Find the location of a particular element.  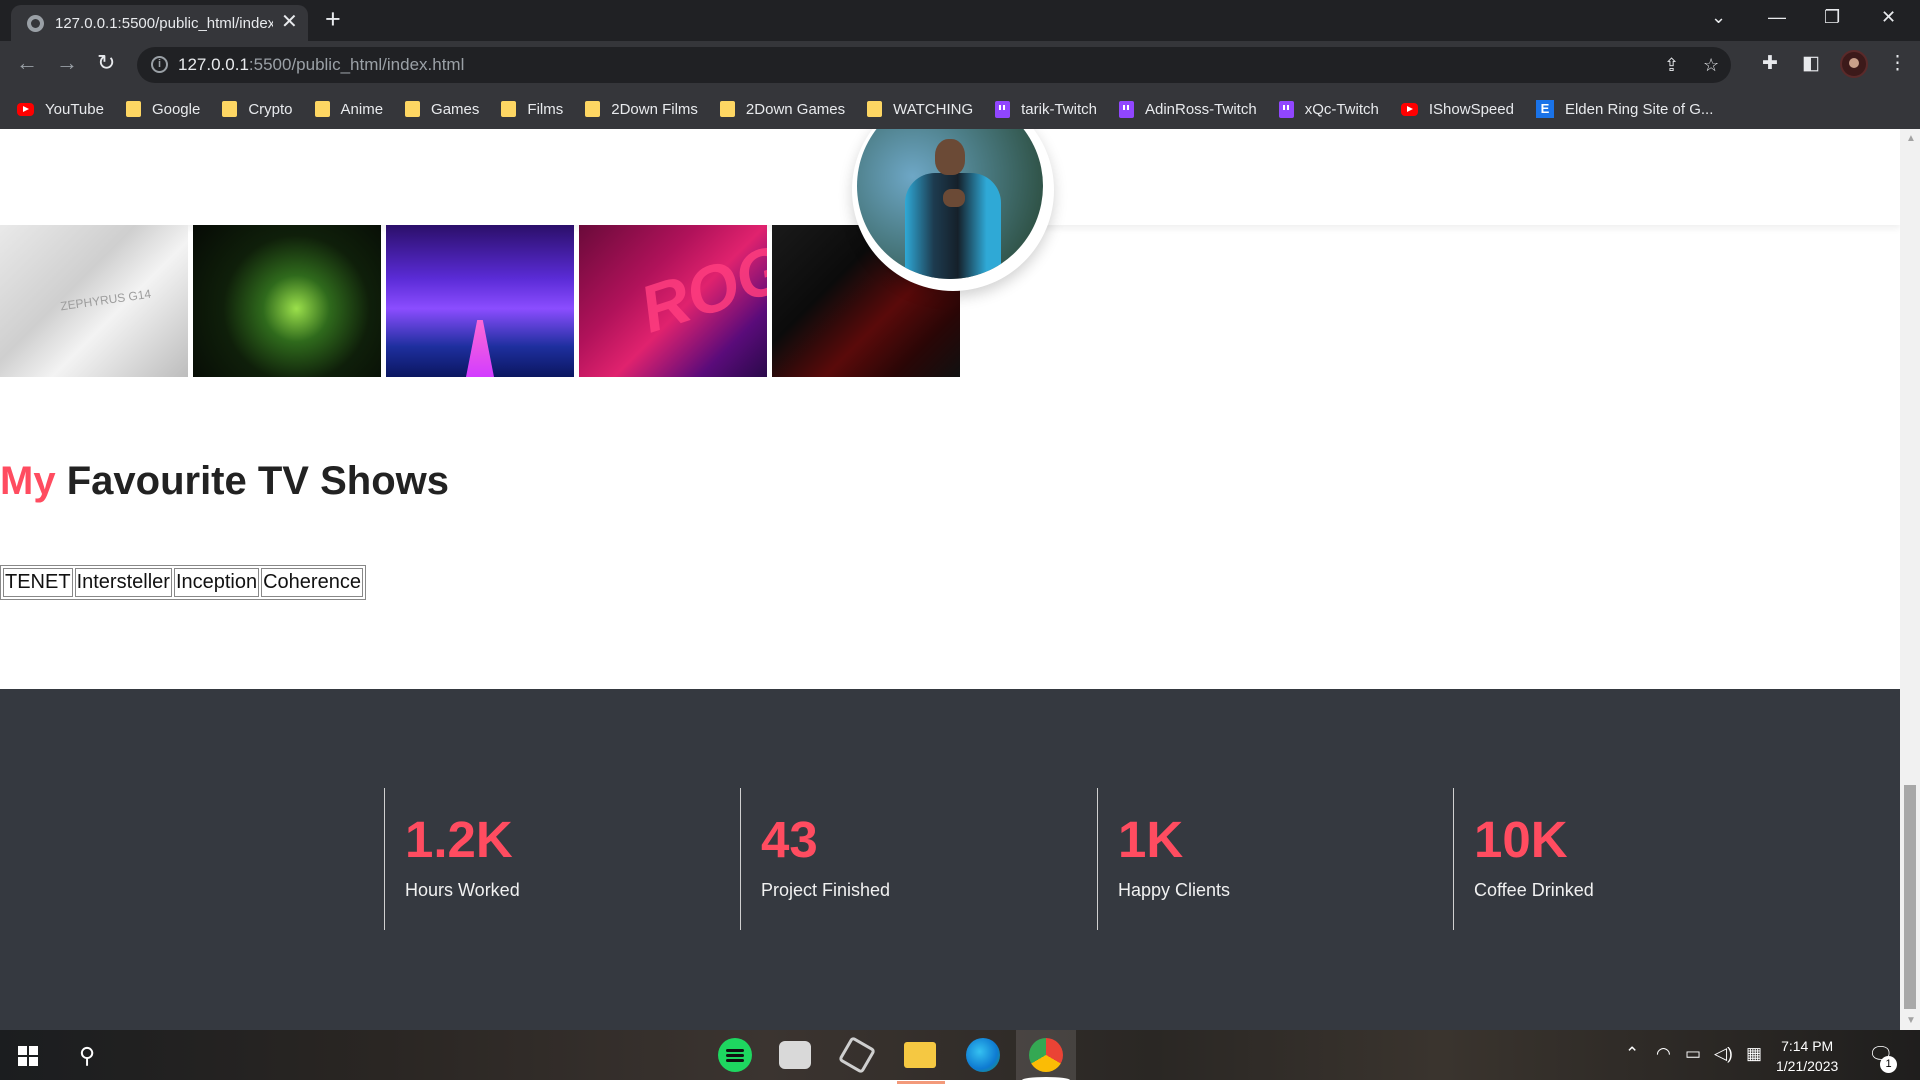

url-host: 127.0.0.1 is located at coordinates (213, 64).